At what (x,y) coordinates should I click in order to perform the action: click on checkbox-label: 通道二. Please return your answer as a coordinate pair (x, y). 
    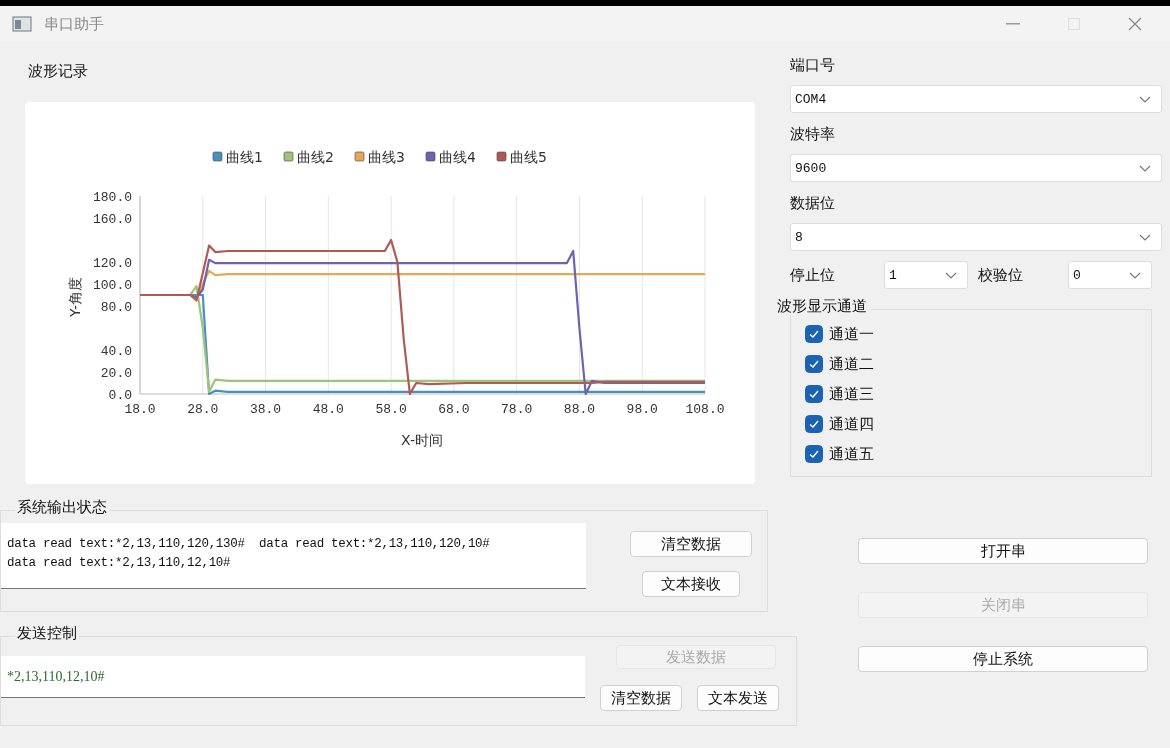
    Looking at the image, I should click on (851, 364).